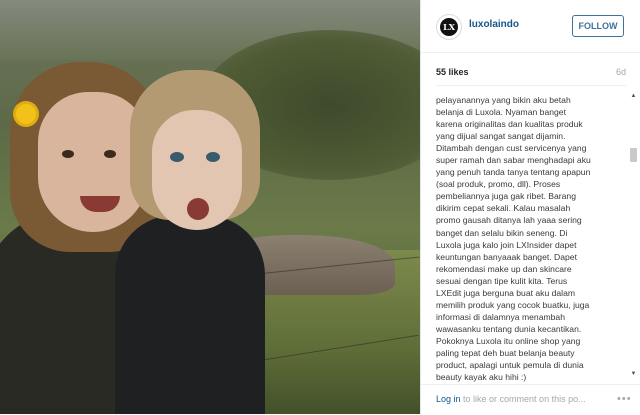  I want to click on person-right-open-mouth, so click(198, 209).